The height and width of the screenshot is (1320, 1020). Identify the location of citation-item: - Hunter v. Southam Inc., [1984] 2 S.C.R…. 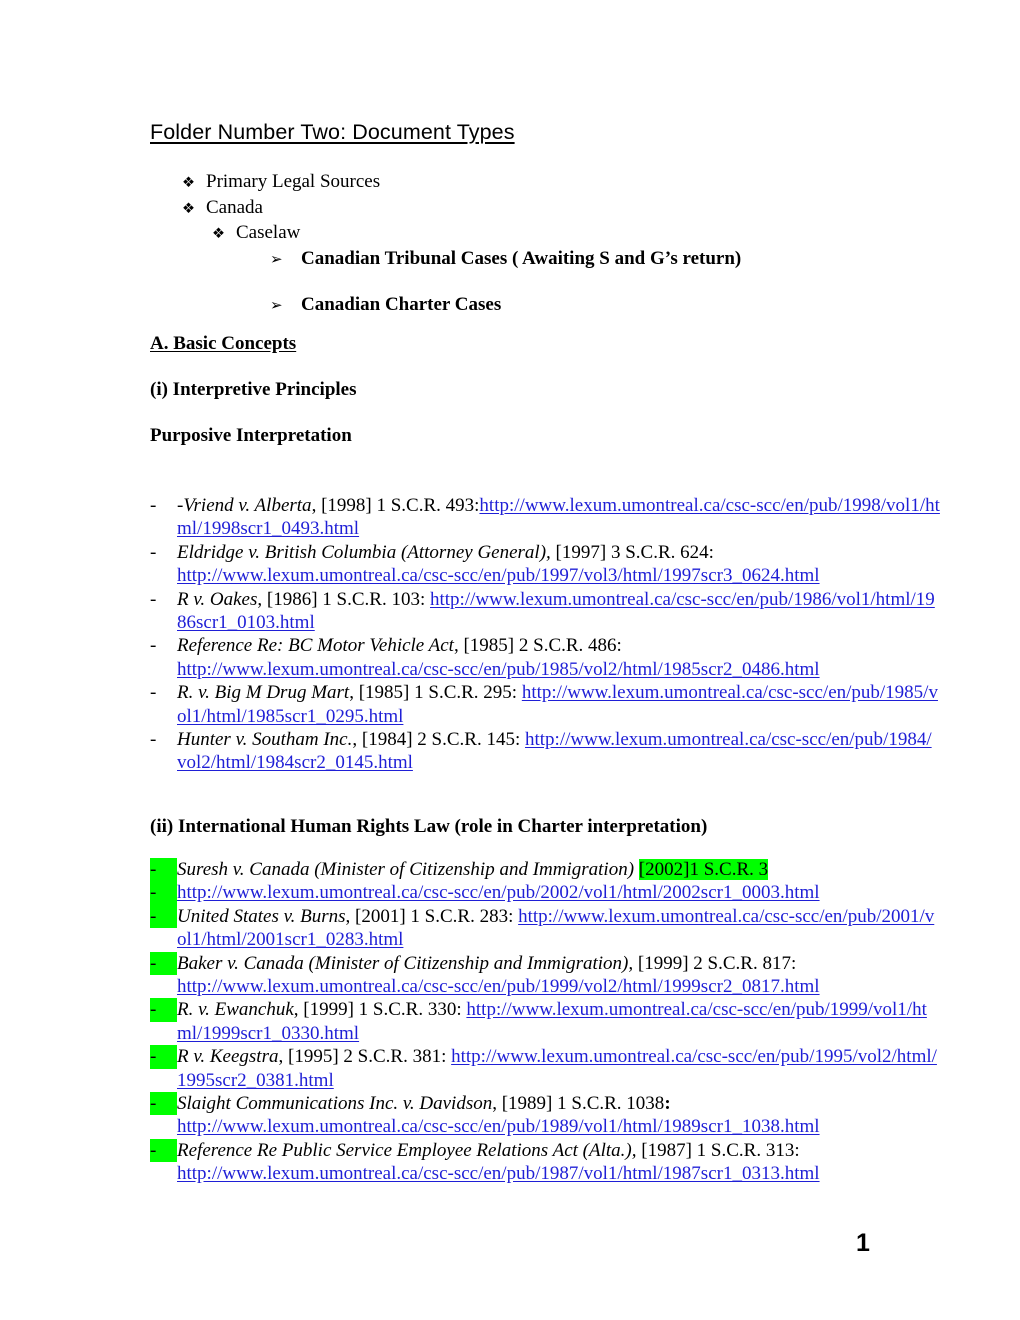
(545, 751).